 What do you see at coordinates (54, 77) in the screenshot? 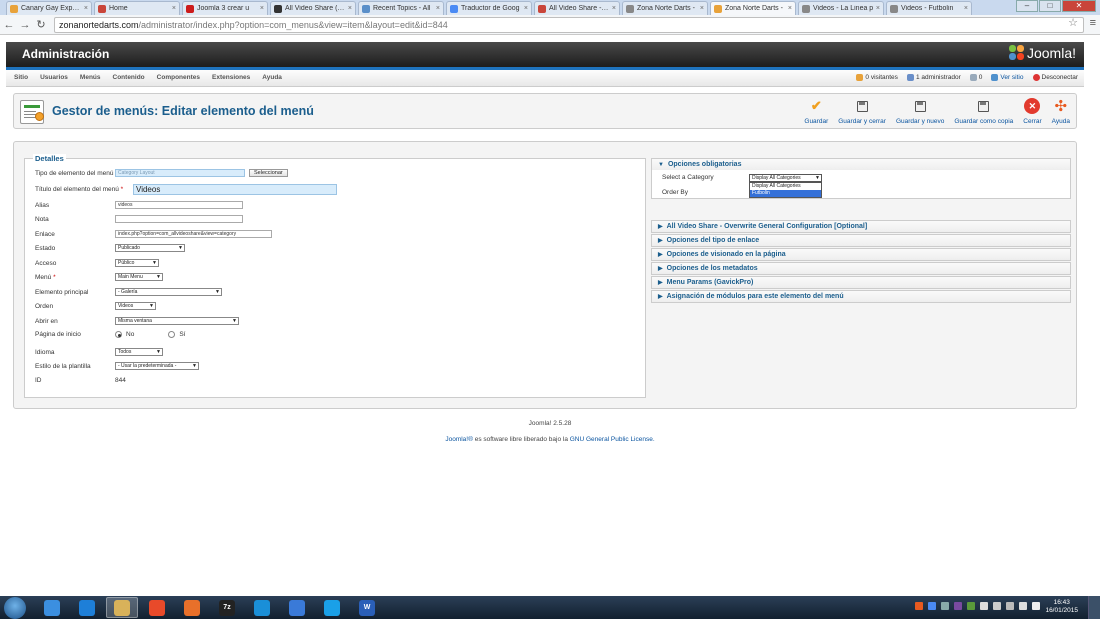
I see `admin-menu-item: Usuarios` at bounding box center [54, 77].